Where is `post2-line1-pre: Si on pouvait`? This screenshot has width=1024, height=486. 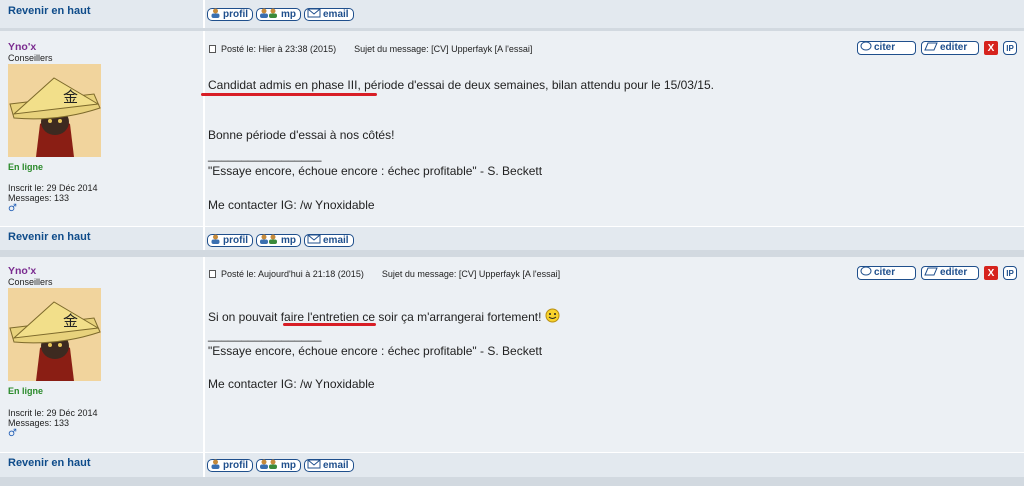
post2-line1-pre: Si on pouvait is located at coordinates (244, 317).